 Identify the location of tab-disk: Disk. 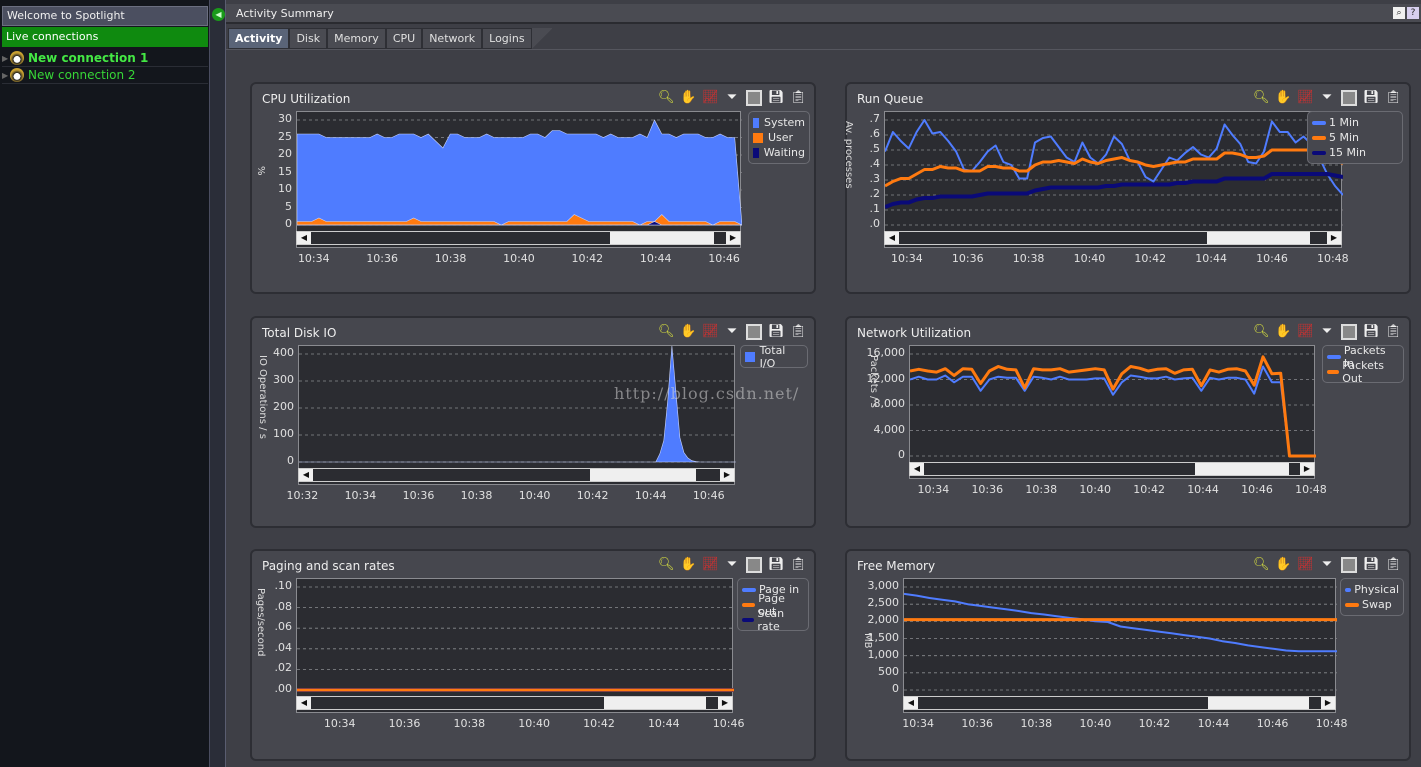
(308, 38).